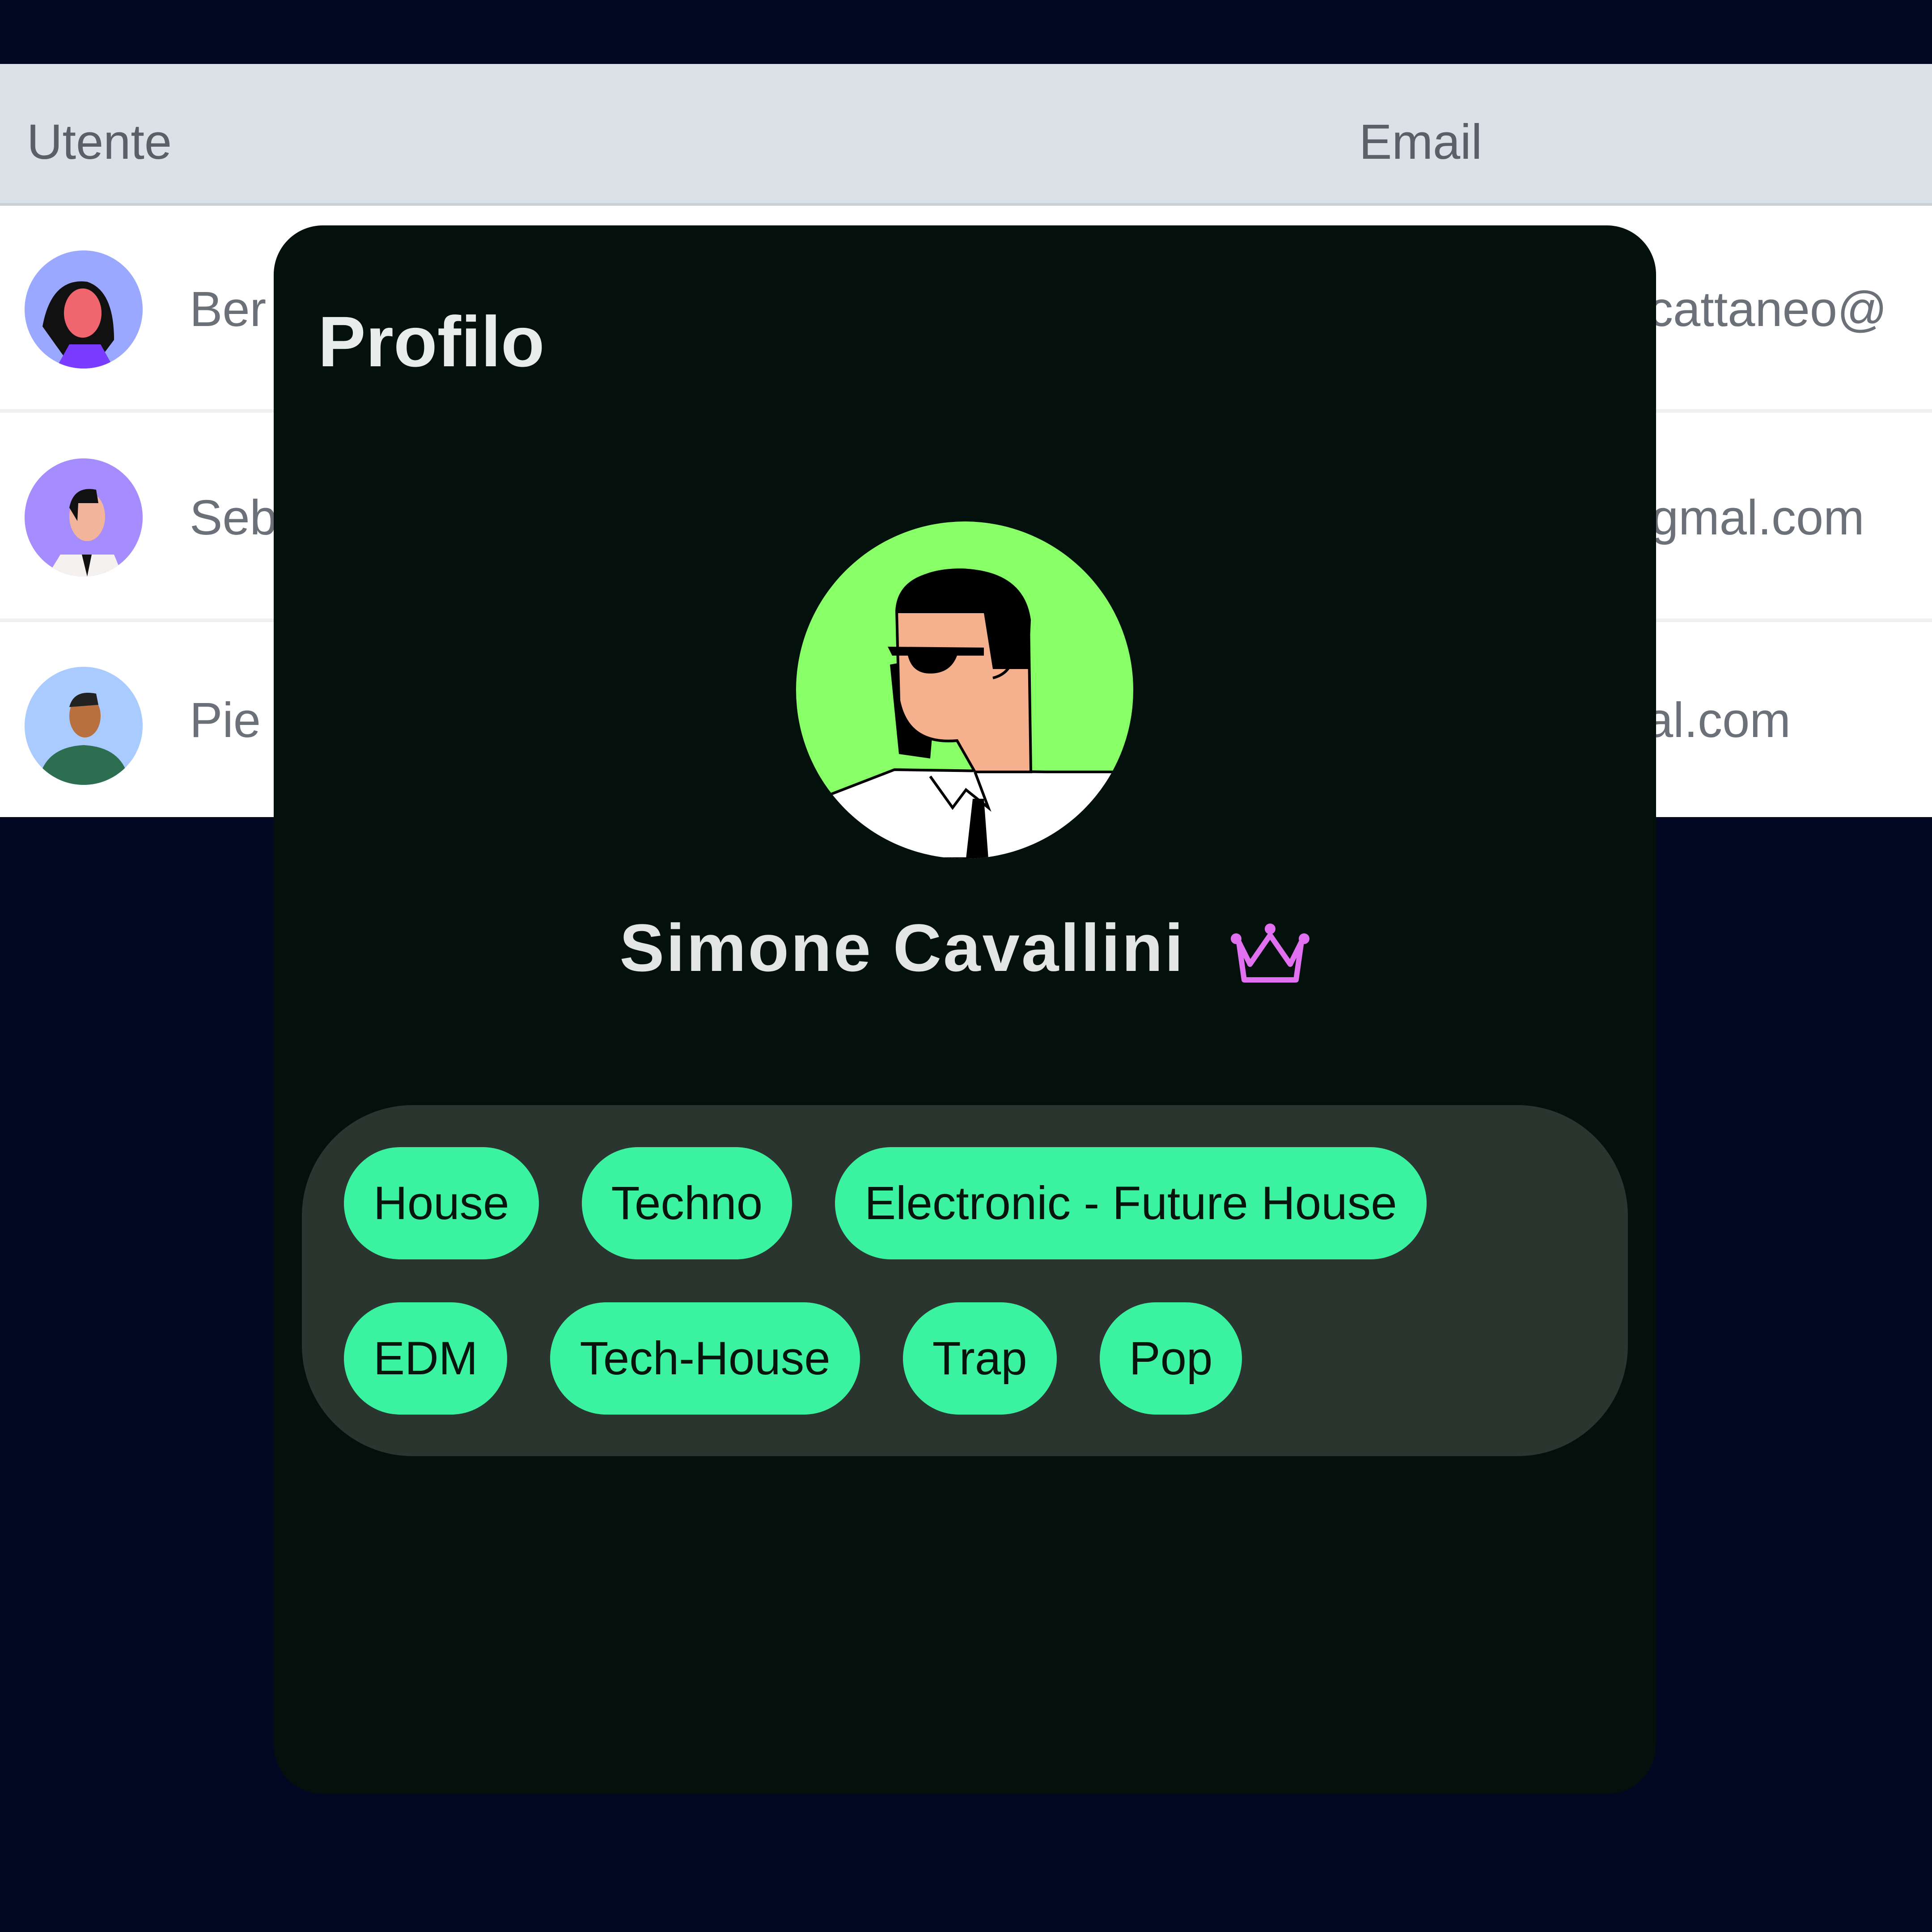 This screenshot has width=1932, height=1932. Describe the element at coordinates (441, 1203) in the screenshot. I see `tag-house: House` at that location.